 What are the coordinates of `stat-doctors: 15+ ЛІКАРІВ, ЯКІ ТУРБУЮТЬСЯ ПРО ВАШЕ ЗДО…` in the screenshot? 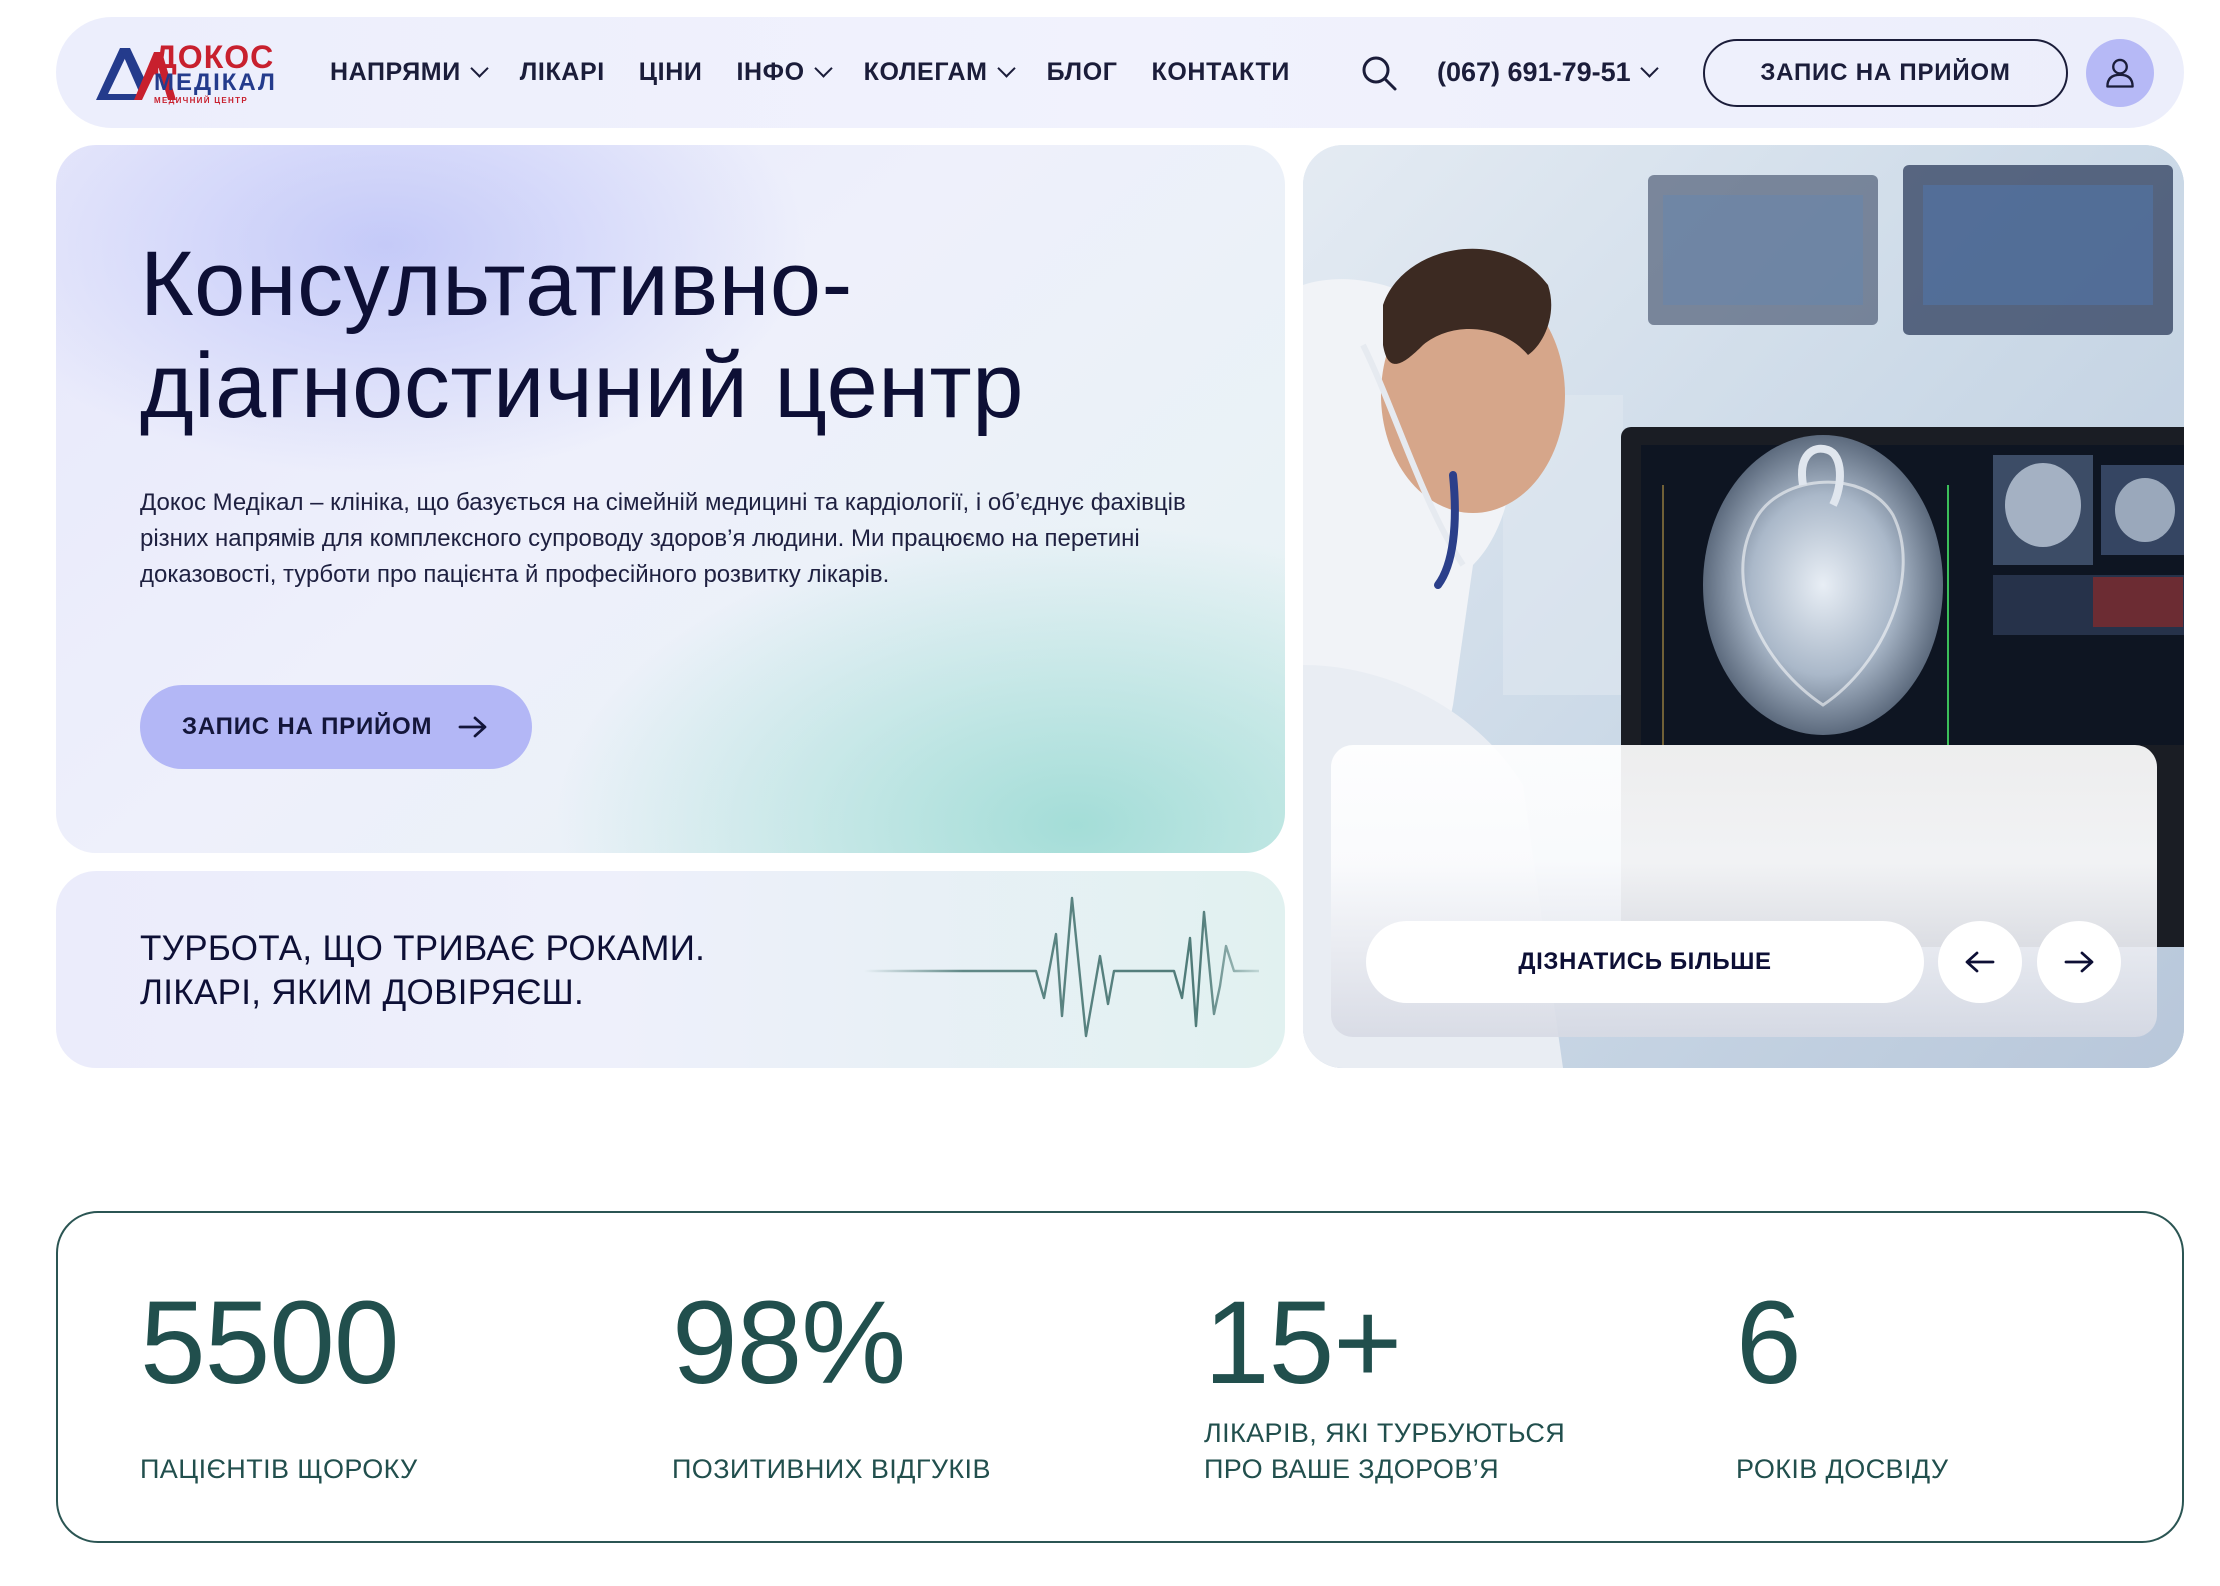 It's located at (1454, 1379).